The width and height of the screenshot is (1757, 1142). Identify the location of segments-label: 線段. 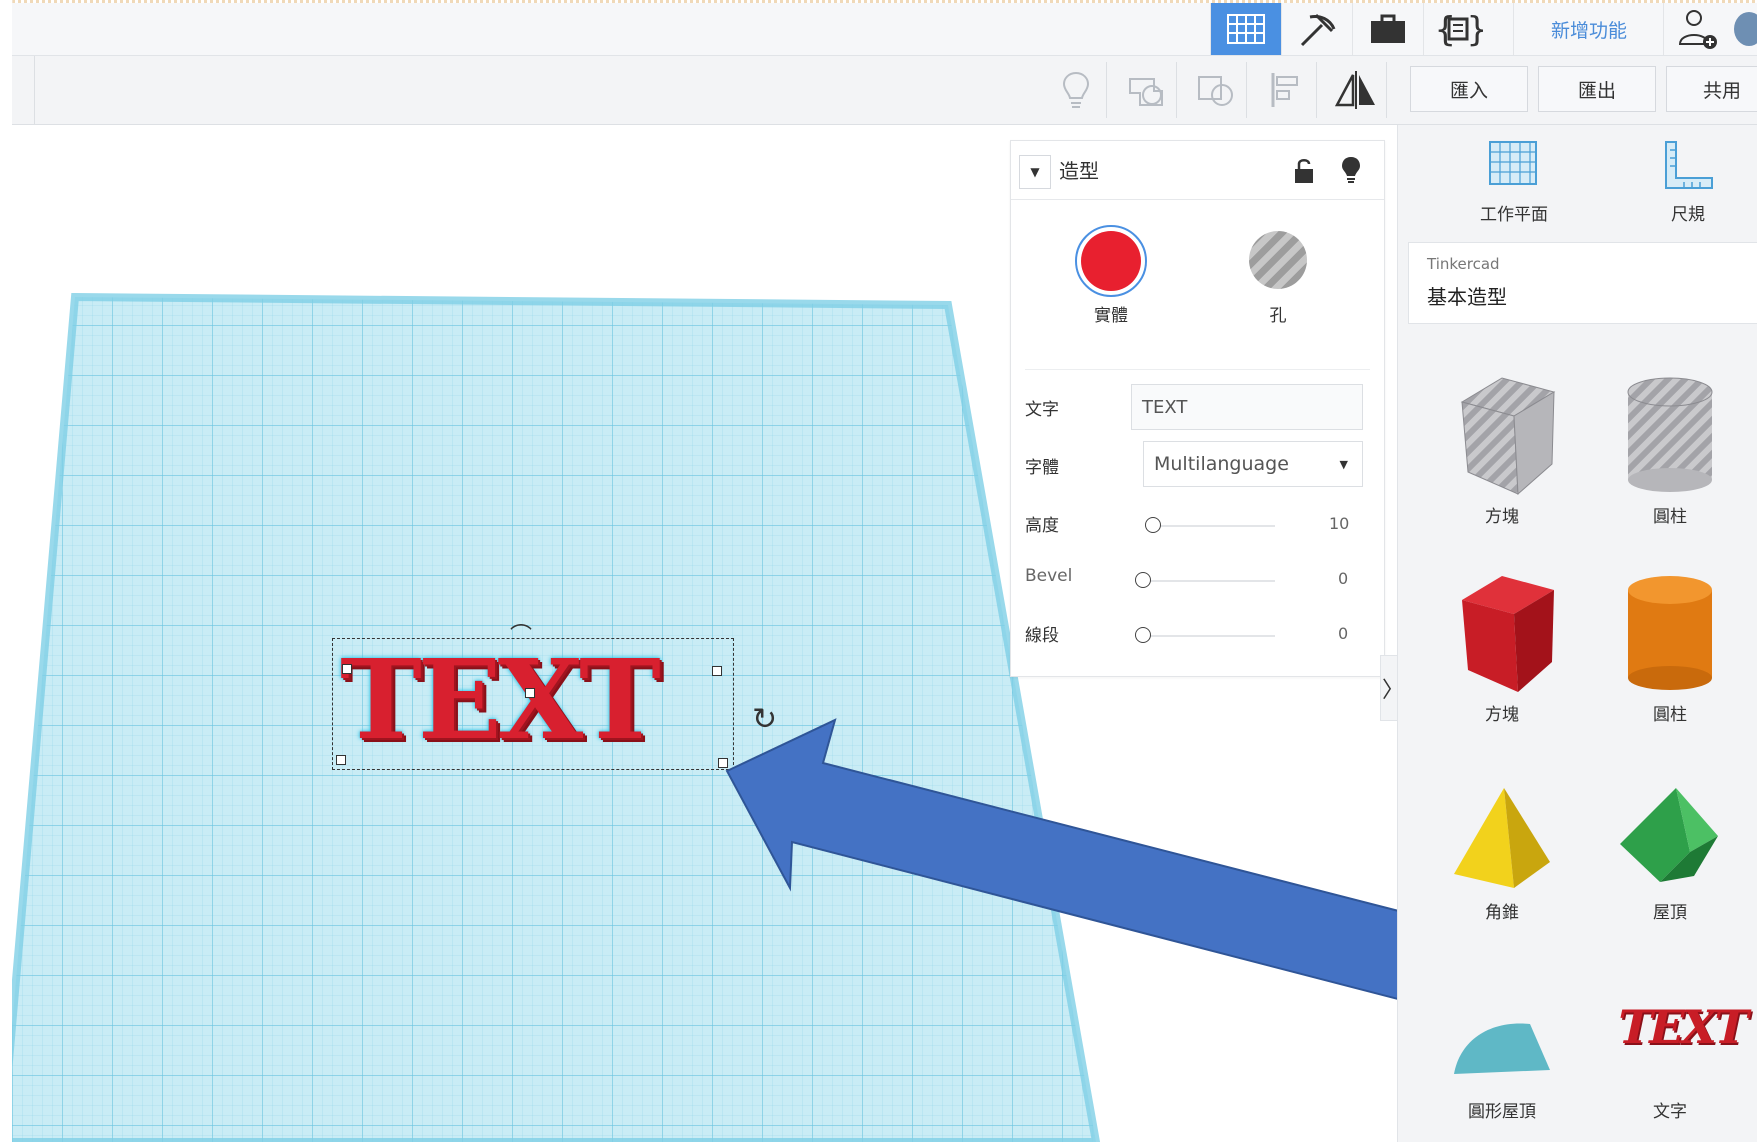
(1042, 636).